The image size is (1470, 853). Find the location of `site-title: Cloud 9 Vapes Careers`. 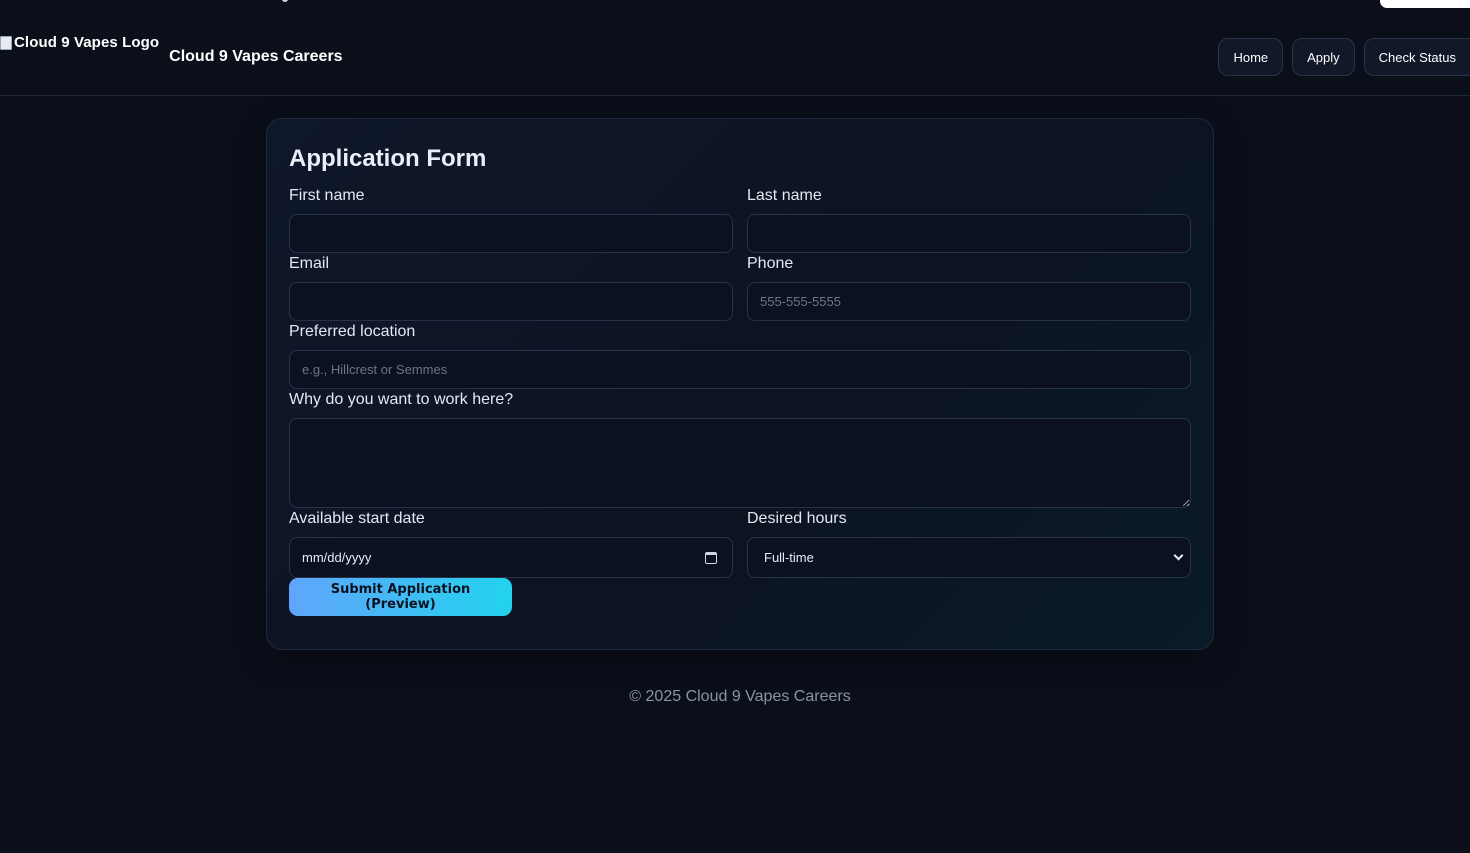

site-title: Cloud 9 Vapes Careers is located at coordinates (256, 56).